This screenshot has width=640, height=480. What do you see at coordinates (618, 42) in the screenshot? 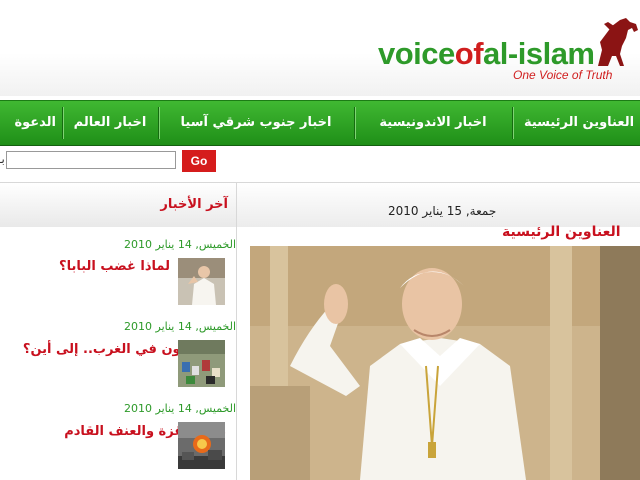
I see `horse-logo-icon` at bounding box center [618, 42].